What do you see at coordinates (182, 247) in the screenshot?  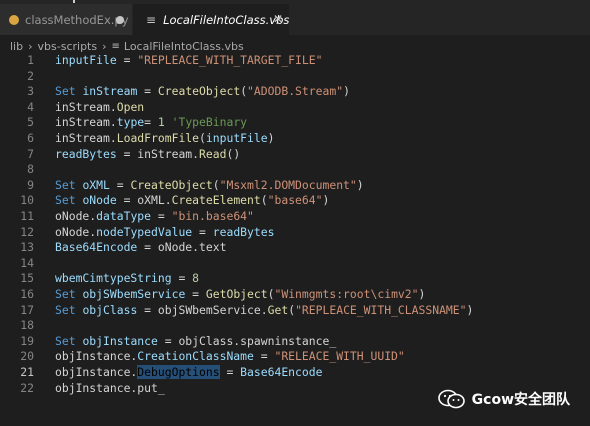 I see `code-token: = oNode.text` at bounding box center [182, 247].